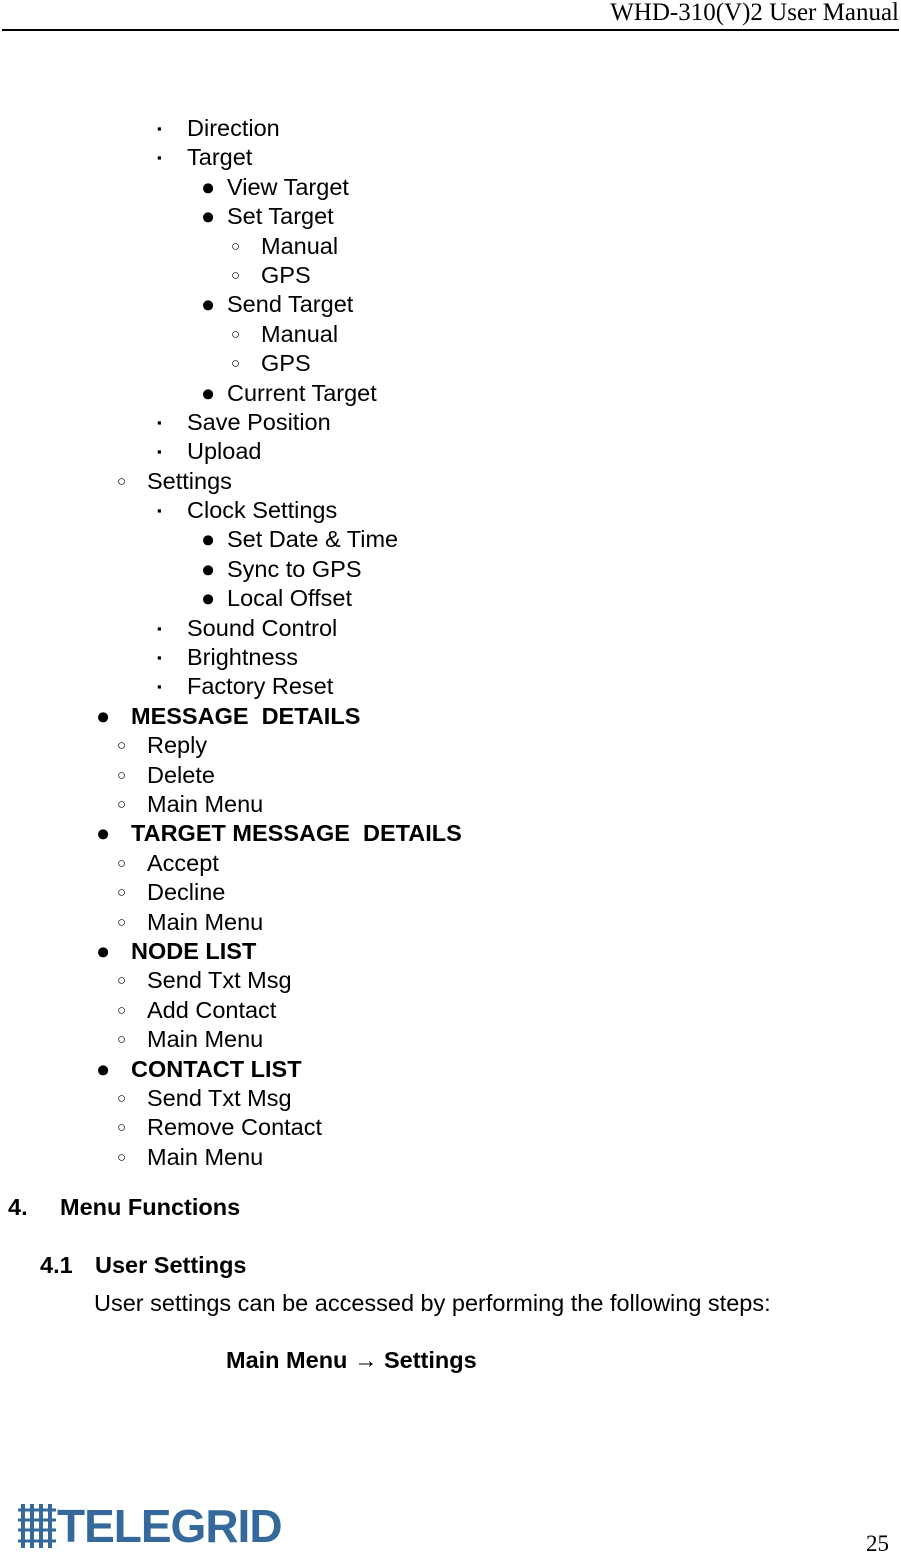  What do you see at coordinates (183, 862) in the screenshot?
I see `outline-item-label: Accept` at bounding box center [183, 862].